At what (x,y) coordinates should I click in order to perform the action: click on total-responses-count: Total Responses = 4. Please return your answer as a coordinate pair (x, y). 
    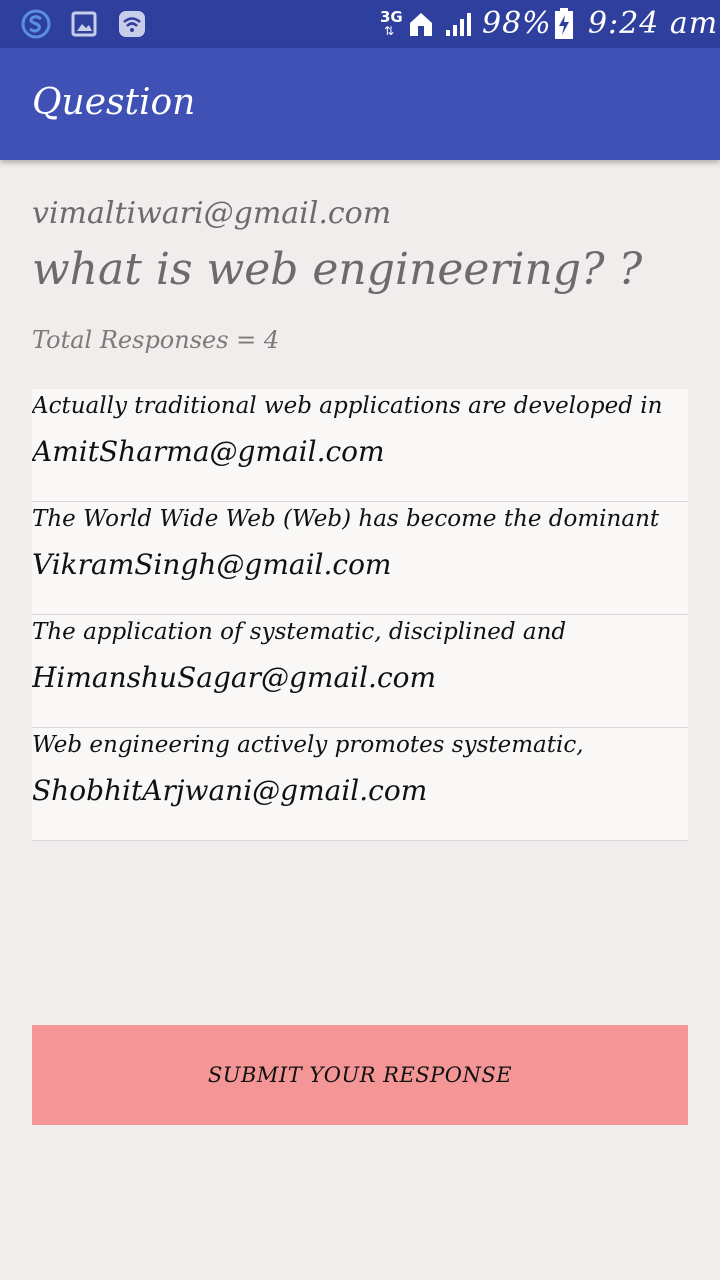
    Looking at the image, I should click on (156, 340).